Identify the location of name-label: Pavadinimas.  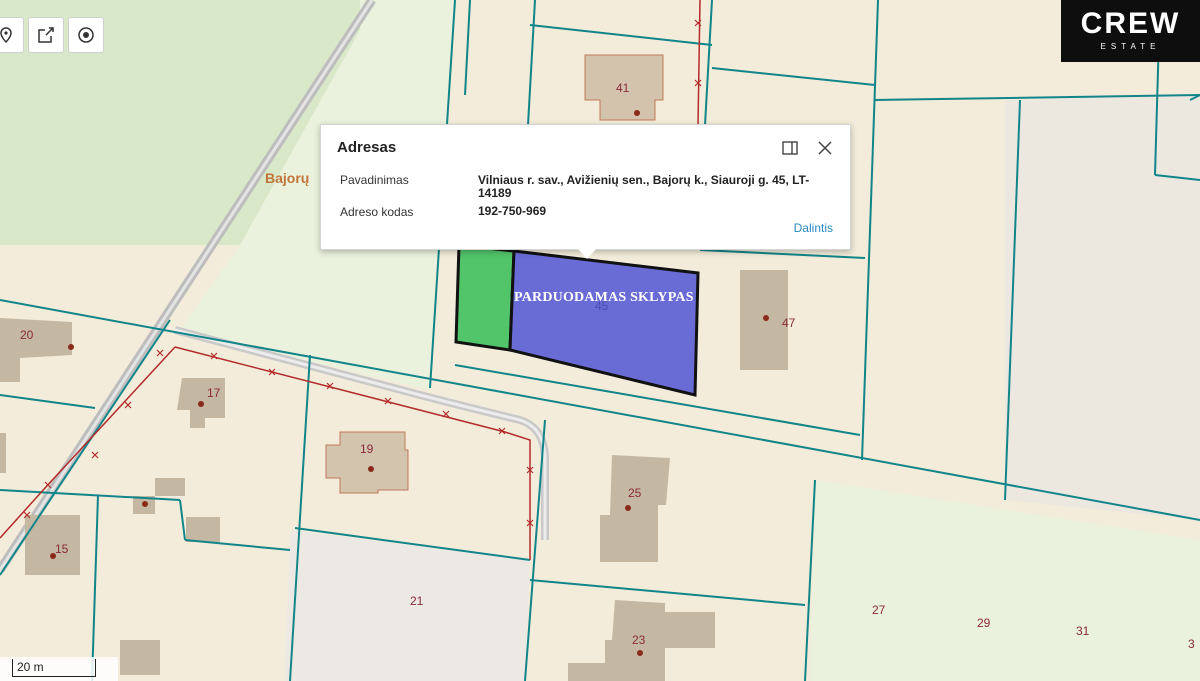
(374, 180).